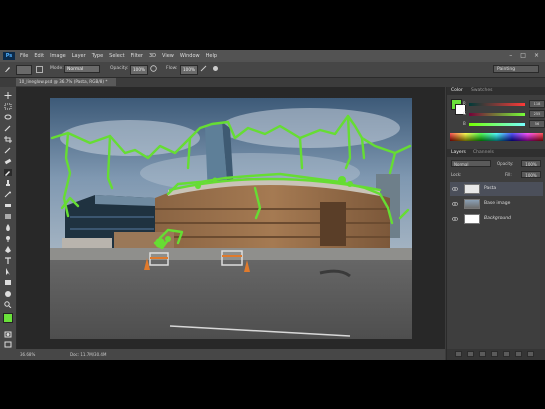 The width and height of the screenshot is (545, 409). What do you see at coordinates (24, 56) in the screenshot?
I see `menu-file: File` at bounding box center [24, 56].